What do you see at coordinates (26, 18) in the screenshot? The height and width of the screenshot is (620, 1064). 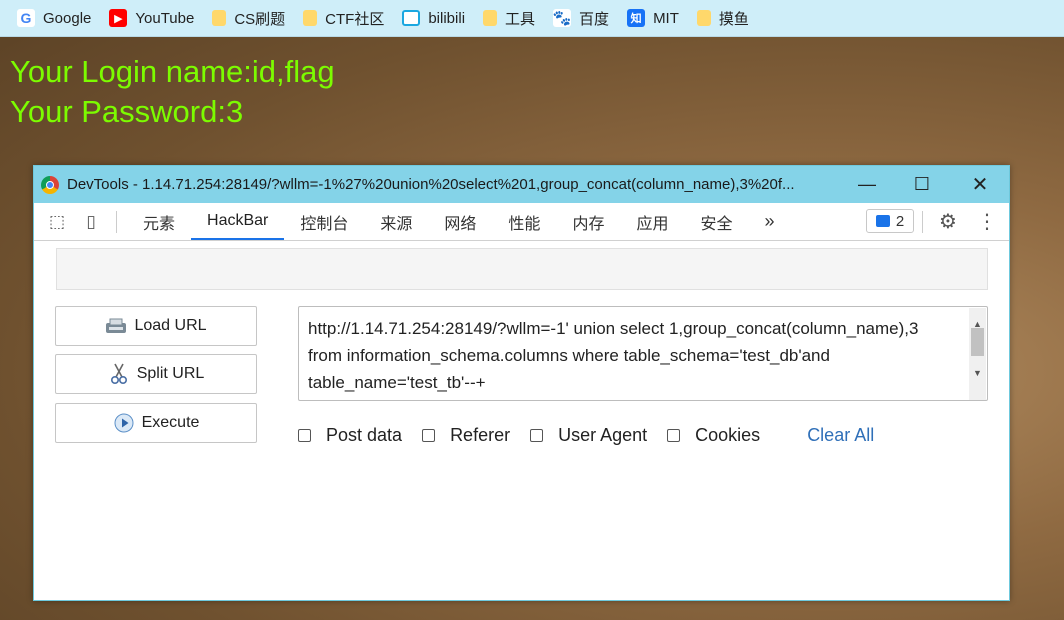 I see `google-icon: G` at bounding box center [26, 18].